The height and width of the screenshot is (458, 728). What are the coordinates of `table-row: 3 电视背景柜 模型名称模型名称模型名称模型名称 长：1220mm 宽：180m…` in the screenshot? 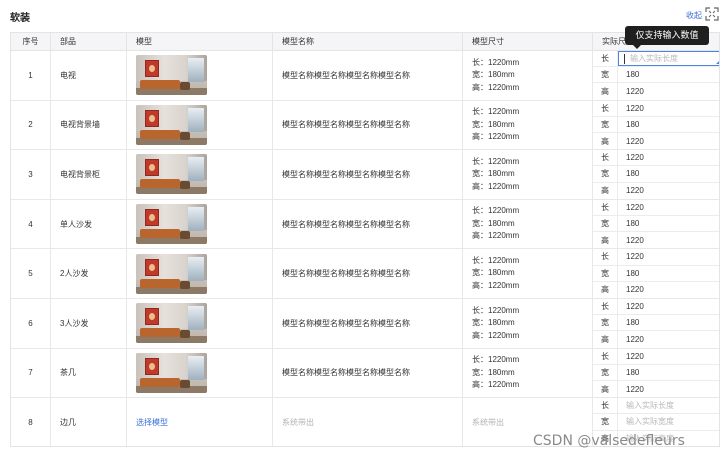 It's located at (365, 175).